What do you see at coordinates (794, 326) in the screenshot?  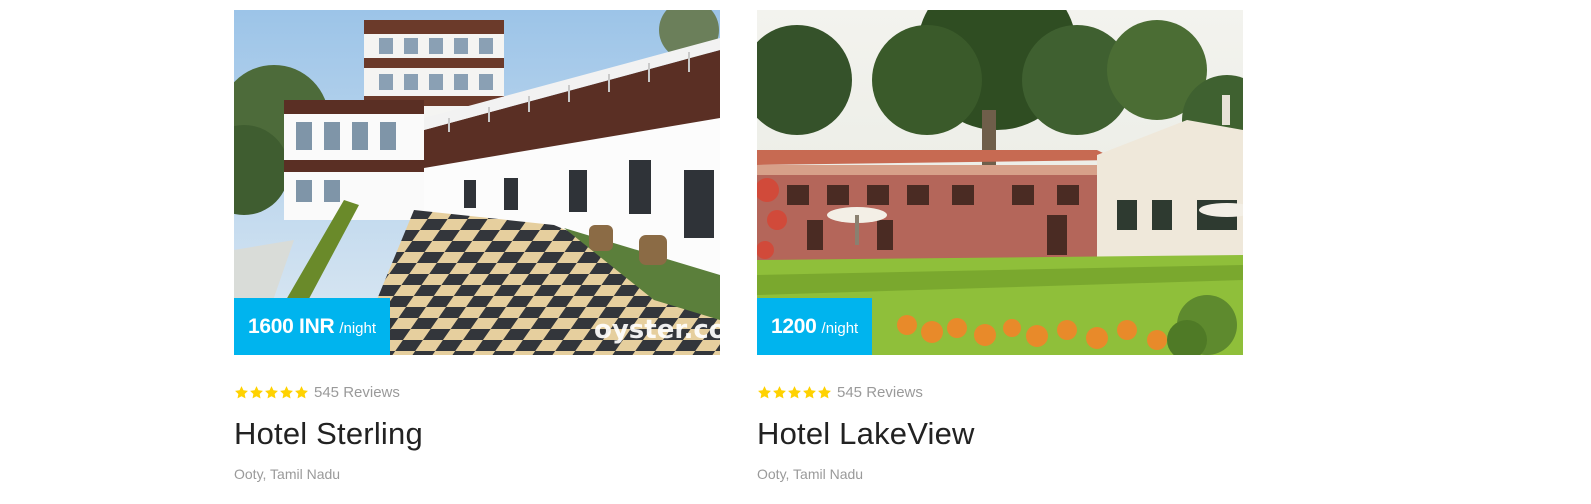 I see `price-amount: 1200` at bounding box center [794, 326].